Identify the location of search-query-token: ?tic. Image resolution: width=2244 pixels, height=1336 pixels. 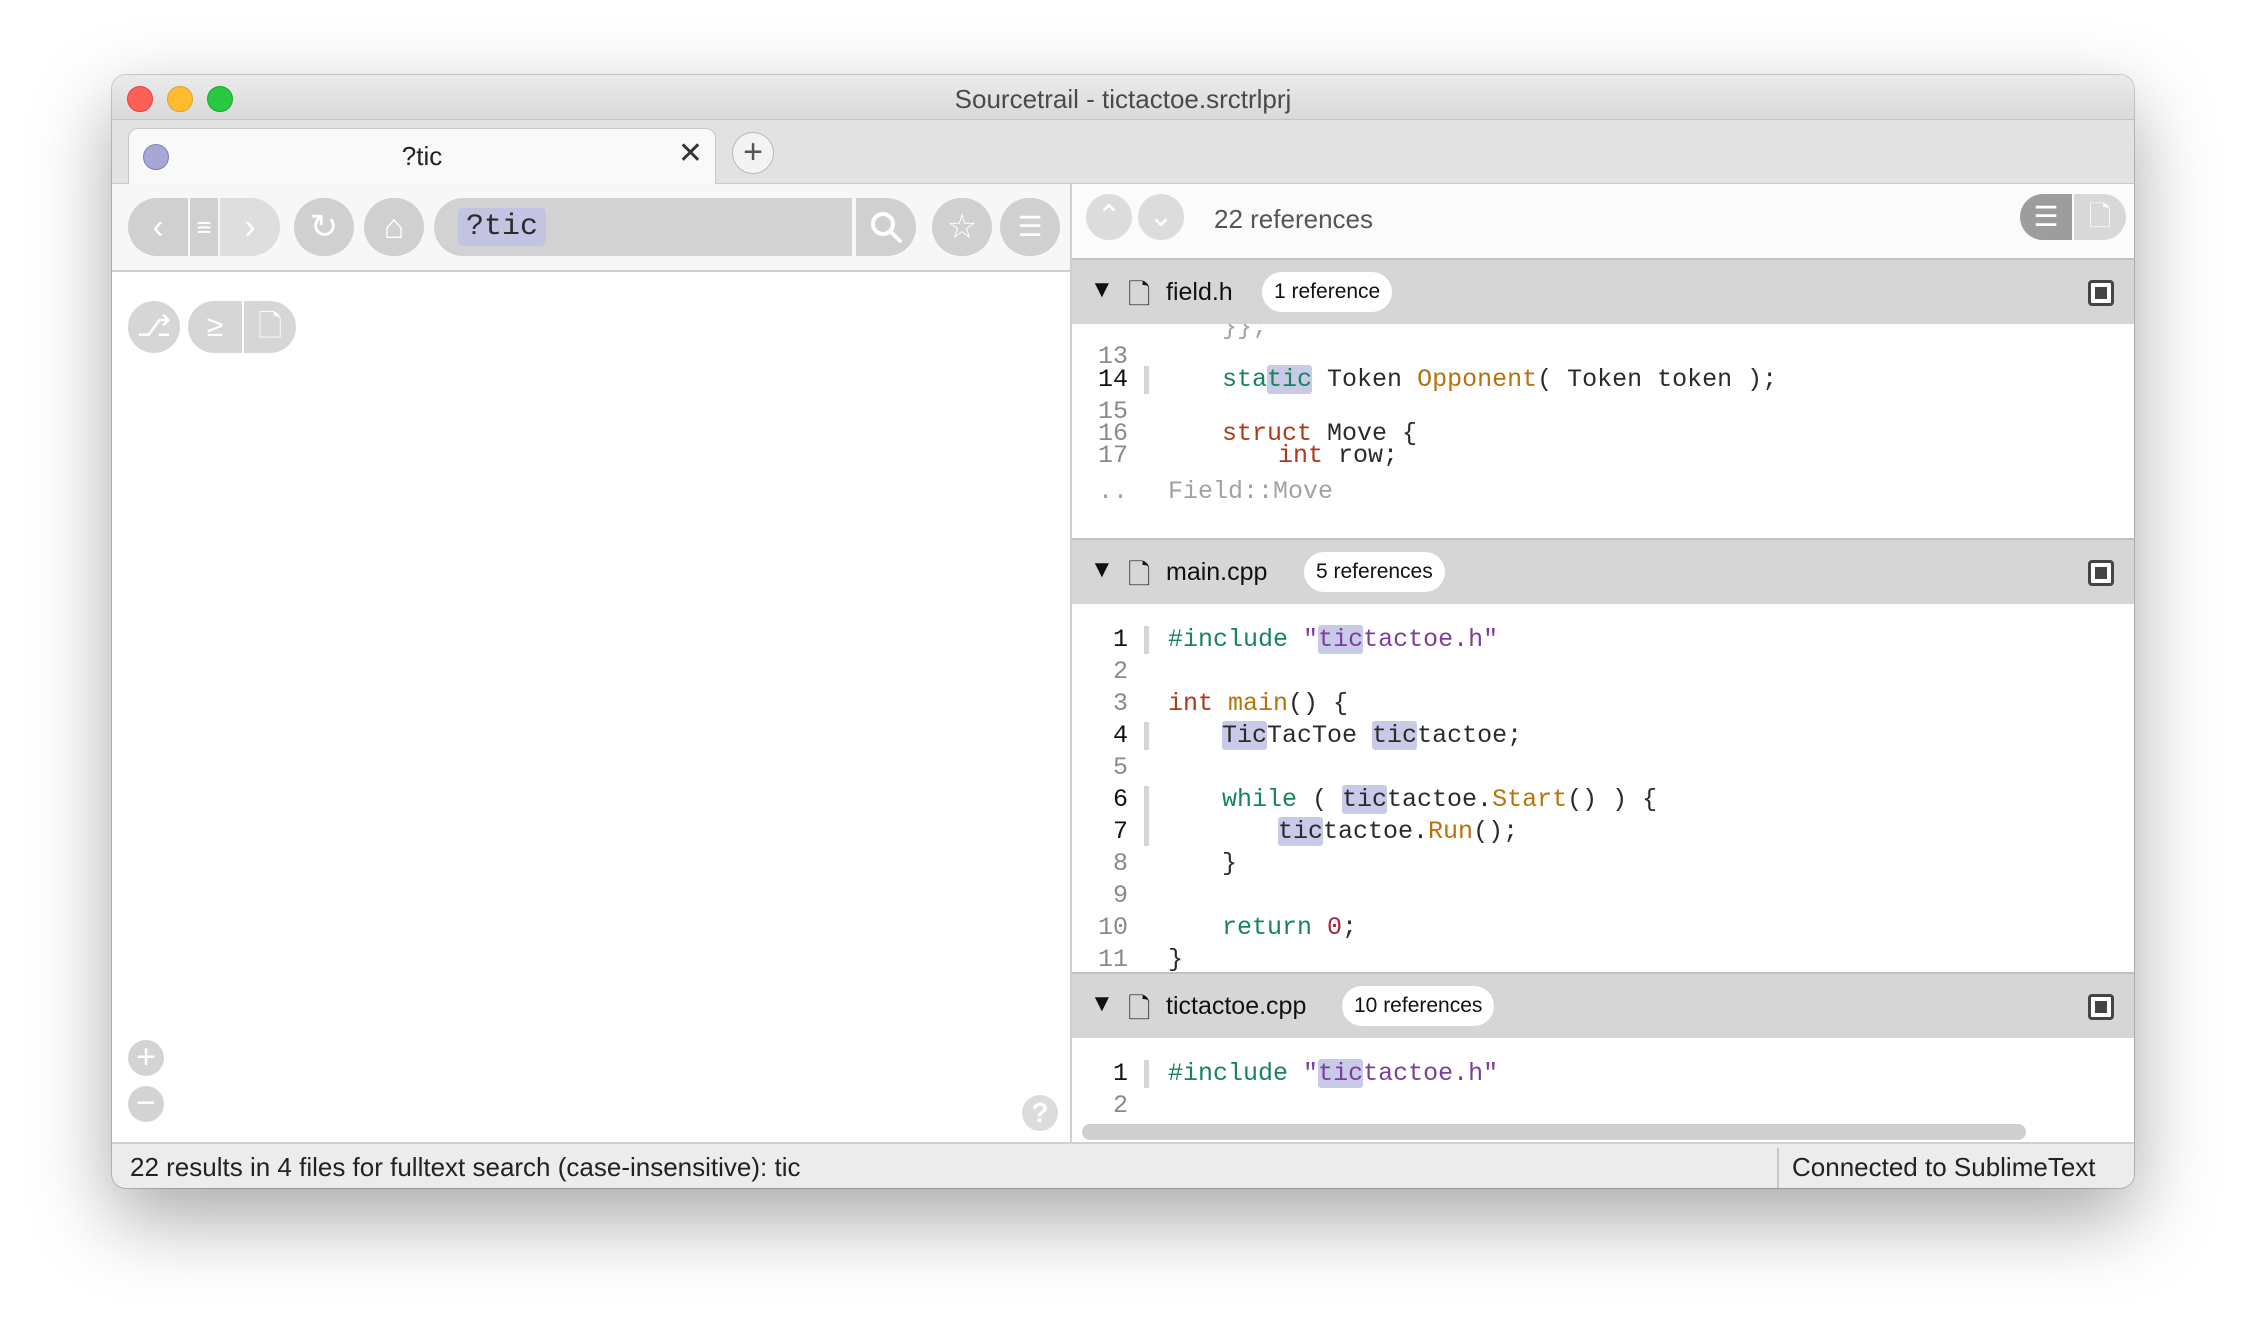
(502, 227).